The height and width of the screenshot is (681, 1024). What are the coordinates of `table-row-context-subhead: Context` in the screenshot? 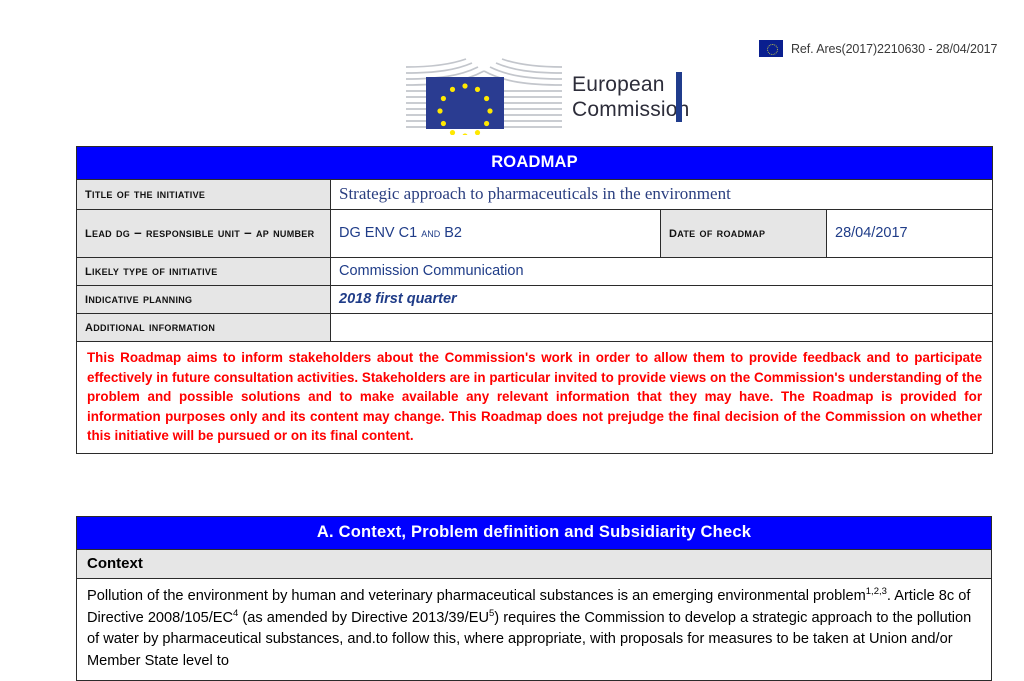 It's located at (534, 564).